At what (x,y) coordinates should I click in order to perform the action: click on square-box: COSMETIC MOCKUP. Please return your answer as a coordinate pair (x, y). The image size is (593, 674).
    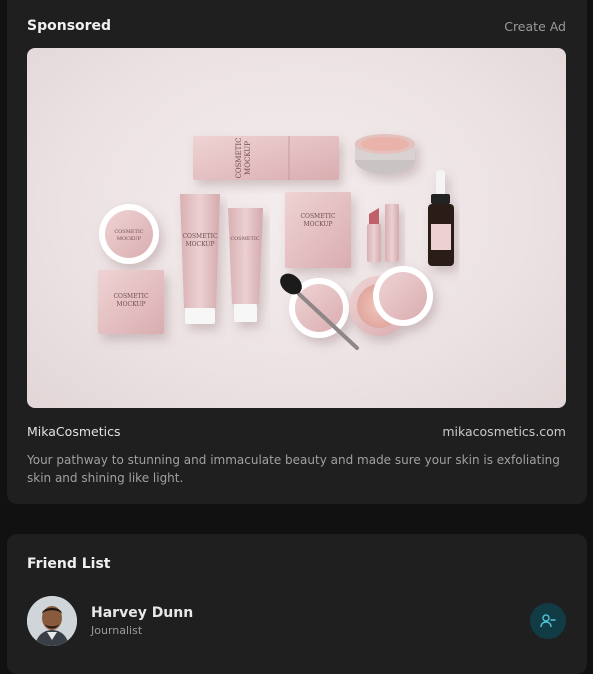
    Looking at the image, I should click on (131, 302).